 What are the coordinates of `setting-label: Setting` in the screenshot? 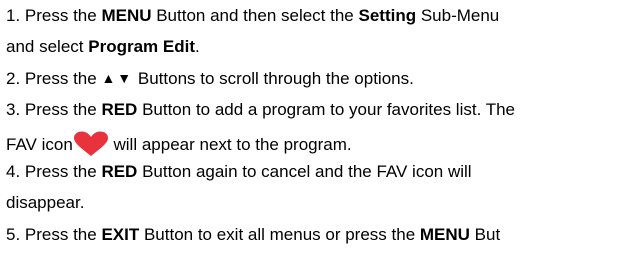 It's located at (387, 15).